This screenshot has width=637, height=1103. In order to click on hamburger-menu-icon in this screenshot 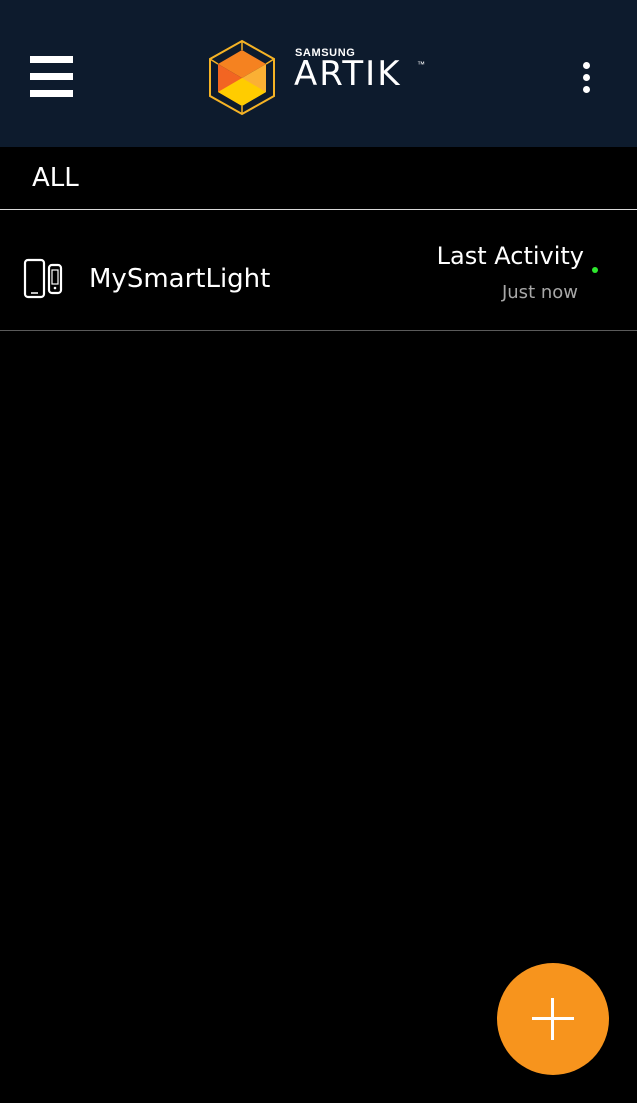, I will do `click(51, 59)`.